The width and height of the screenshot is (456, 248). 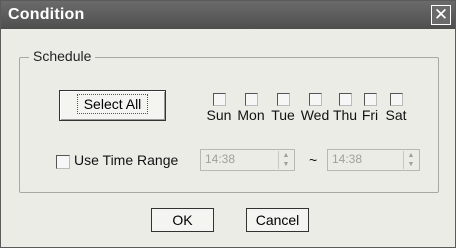 What do you see at coordinates (247, 160) in the screenshot?
I see `start-time-spinner: 14:38 ▲ ▼` at bounding box center [247, 160].